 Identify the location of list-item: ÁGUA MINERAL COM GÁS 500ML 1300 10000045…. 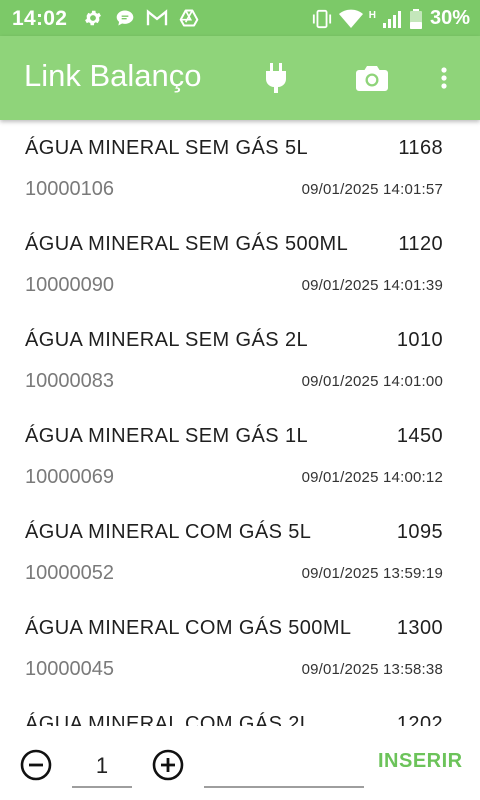
(240, 648).